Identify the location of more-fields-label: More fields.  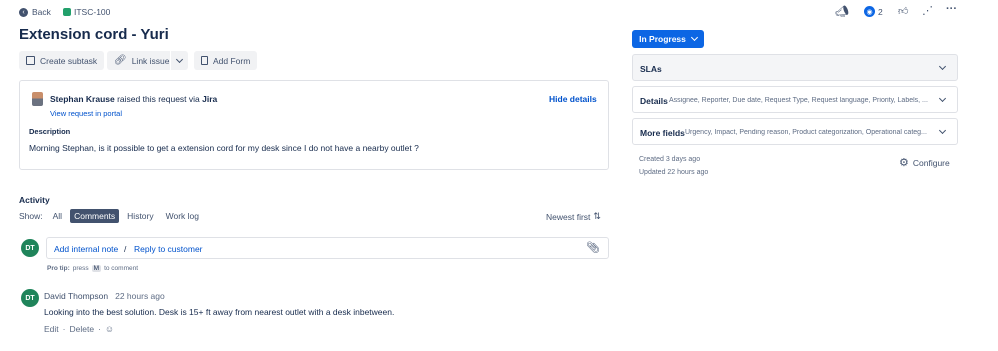
(662, 133).